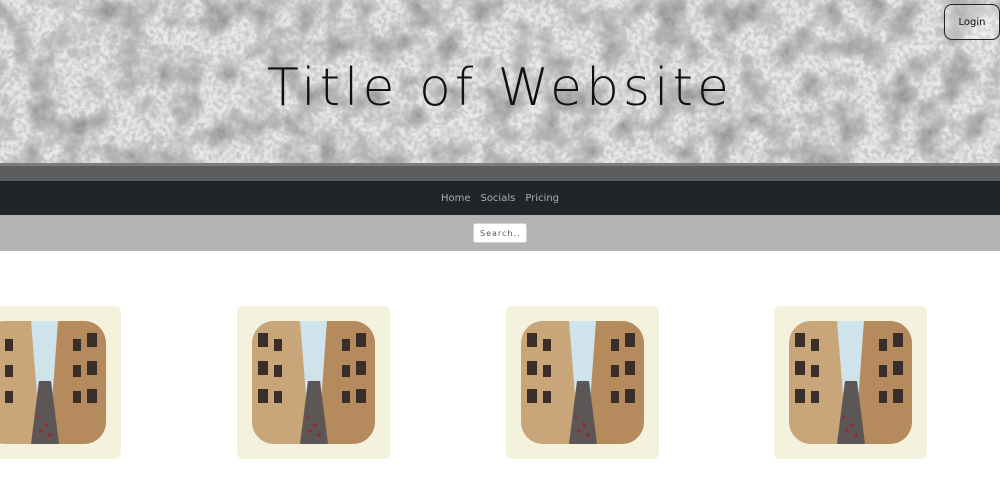 The width and height of the screenshot is (1000, 500). I want to click on nav-link-socials: Socials, so click(497, 198).